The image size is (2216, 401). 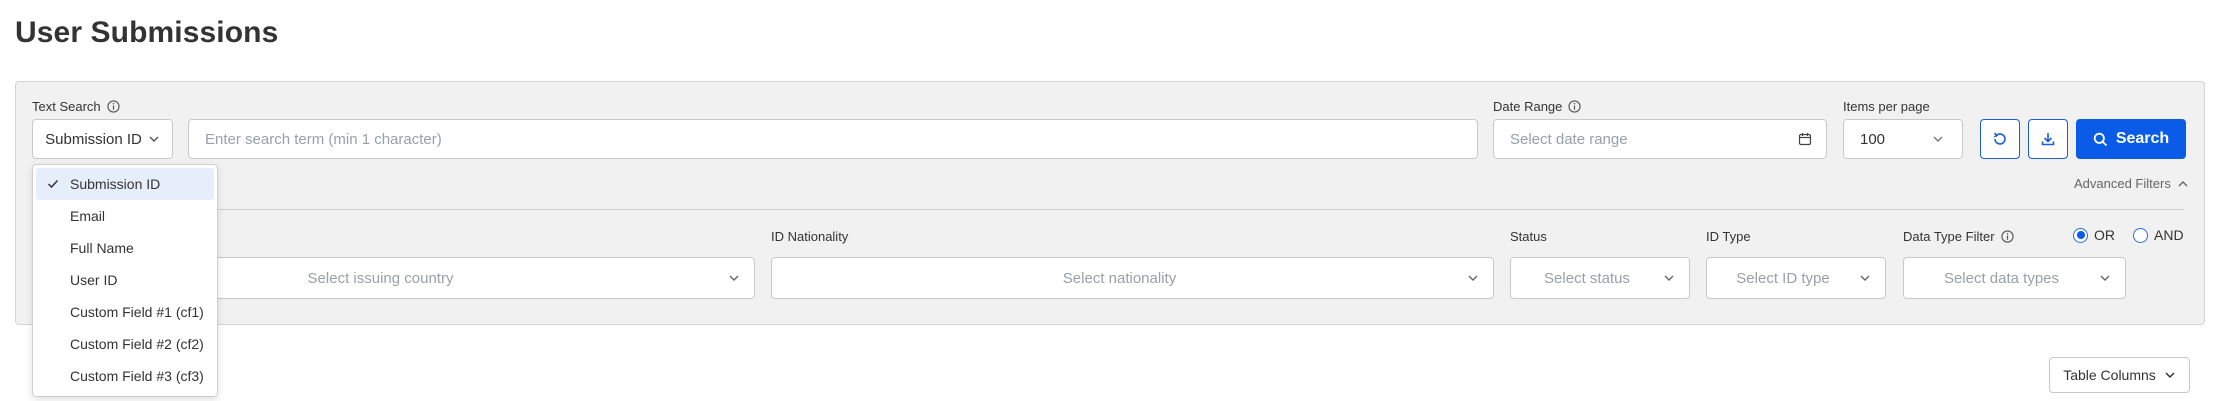 What do you see at coordinates (1949, 236) in the screenshot?
I see `data-type-filter-label-text: Data Type Filter` at bounding box center [1949, 236].